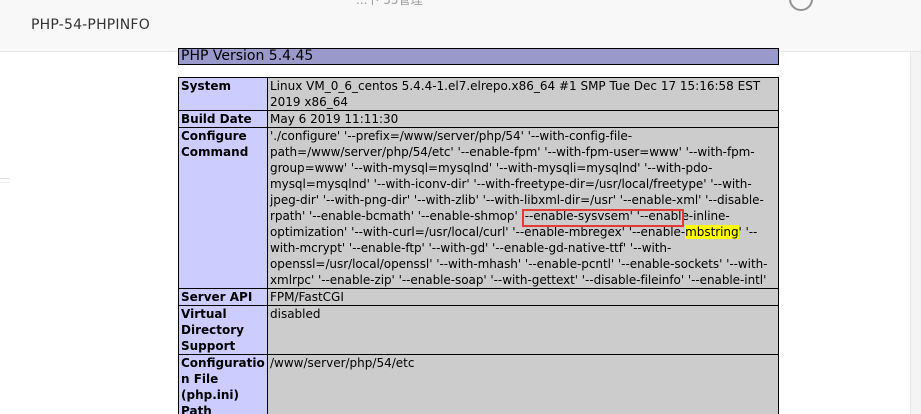 Image resolution: width=921 pixels, height=414 pixels. I want to click on table-row: Virtual Directory Support disabled, so click(478, 330).